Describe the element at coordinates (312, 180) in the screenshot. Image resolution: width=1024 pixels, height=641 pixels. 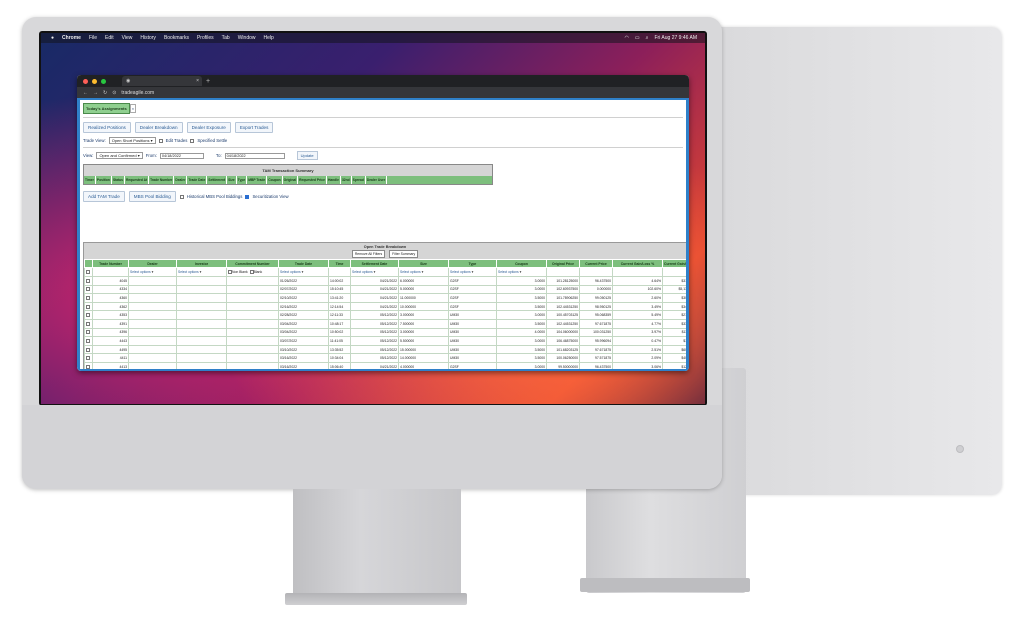
I see `summary-header-cell: Requested Price` at that location.